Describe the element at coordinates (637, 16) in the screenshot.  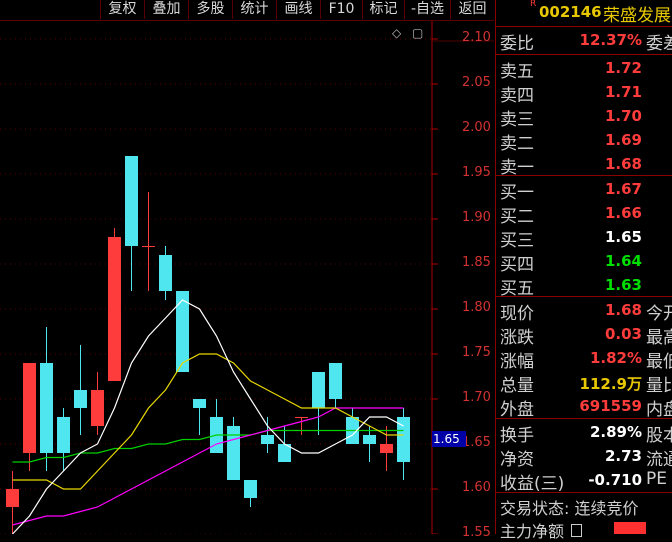
I see `stock-name: 荣盛发展` at that location.